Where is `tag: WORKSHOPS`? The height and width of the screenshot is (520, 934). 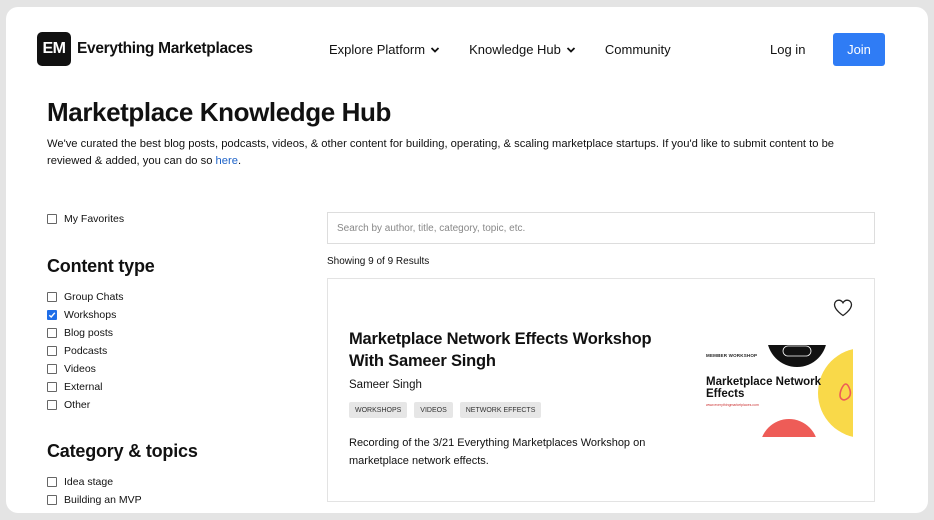 tag: WORKSHOPS is located at coordinates (378, 410).